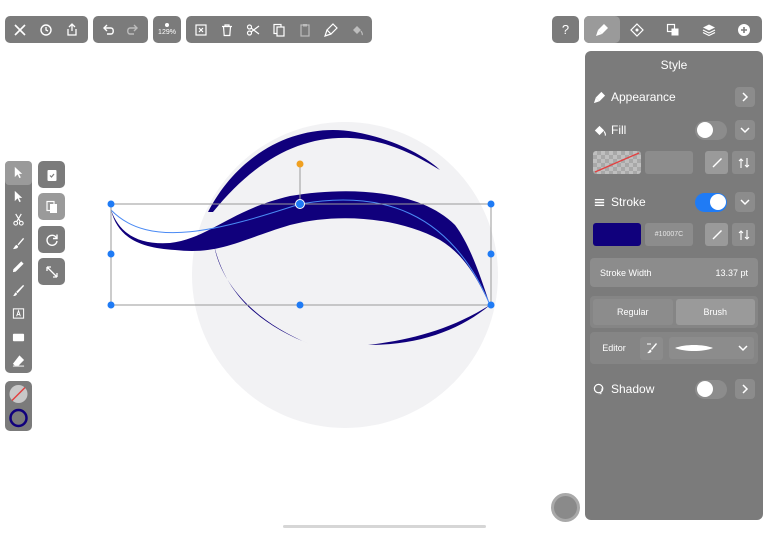 The height and width of the screenshot is (533, 768). I want to click on brush-editor-button, so click(651, 348).